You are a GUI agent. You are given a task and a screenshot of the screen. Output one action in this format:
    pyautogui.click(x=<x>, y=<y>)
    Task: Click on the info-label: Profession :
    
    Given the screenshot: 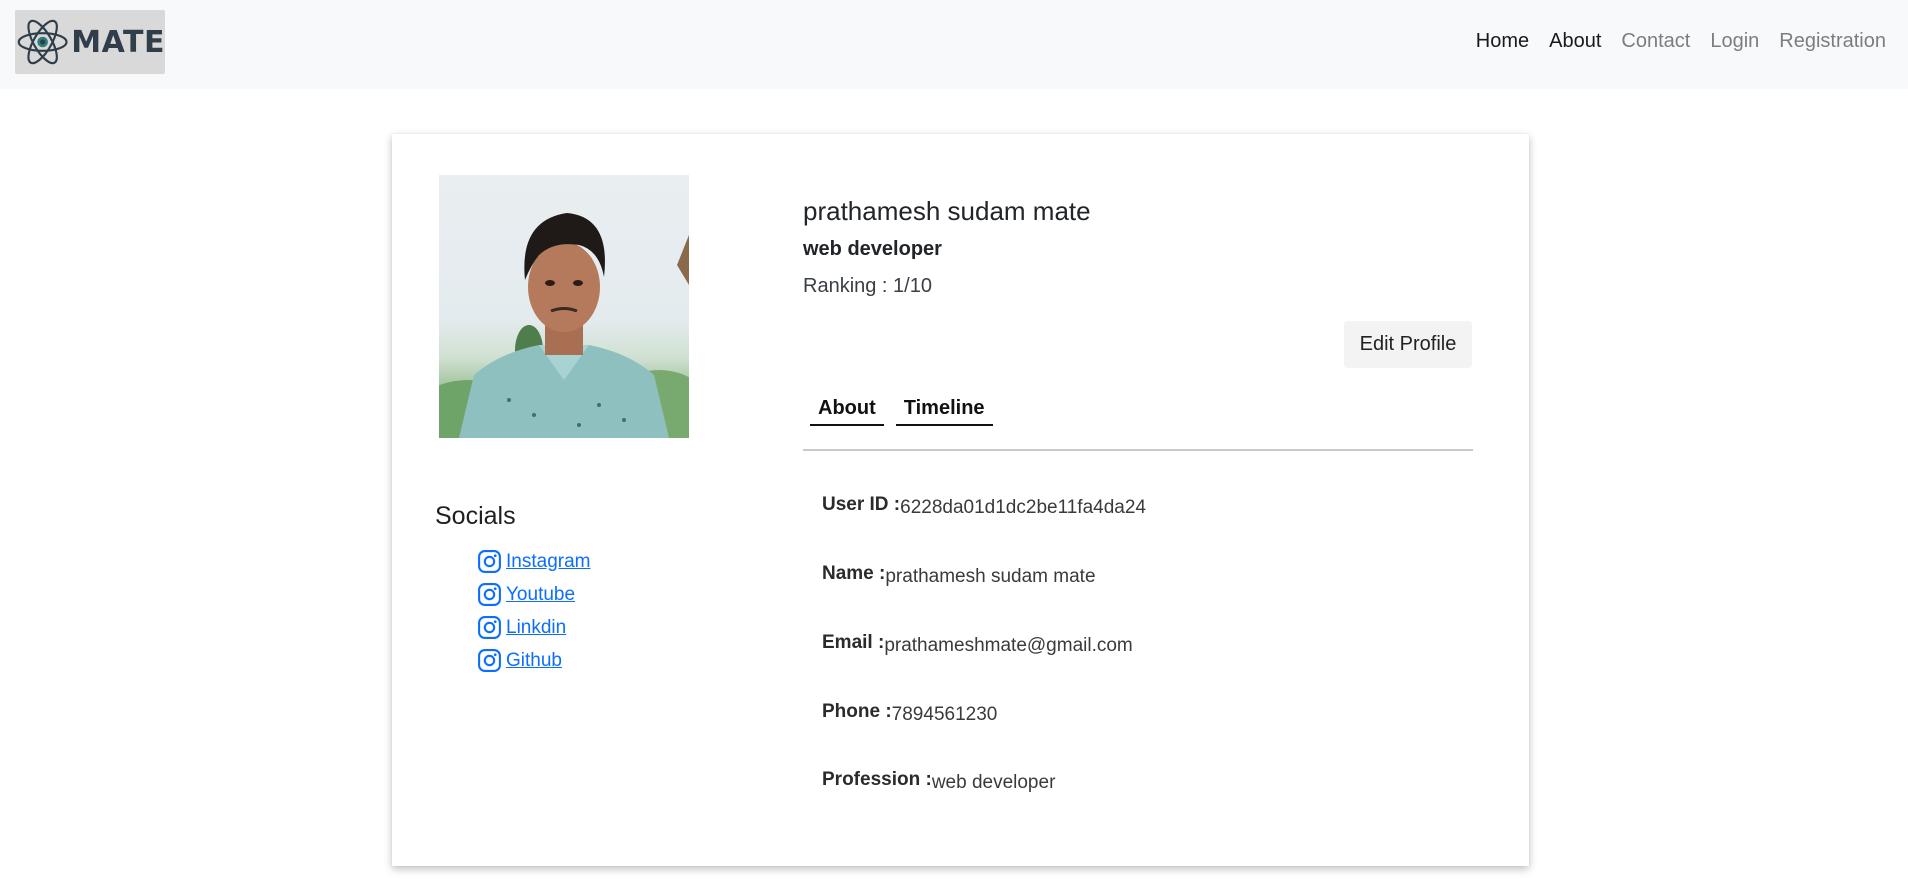 What is the action you would take?
    pyautogui.click(x=877, y=779)
    